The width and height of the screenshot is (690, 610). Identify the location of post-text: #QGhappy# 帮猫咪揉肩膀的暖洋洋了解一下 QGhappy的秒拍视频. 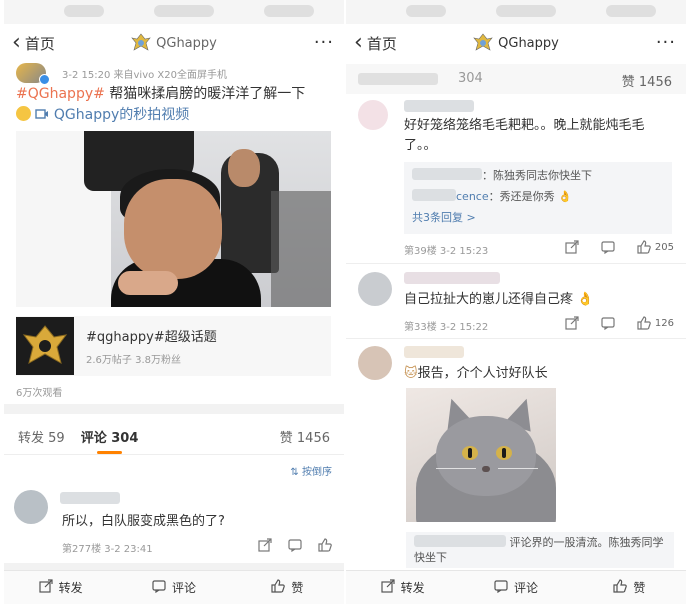
(176, 105).